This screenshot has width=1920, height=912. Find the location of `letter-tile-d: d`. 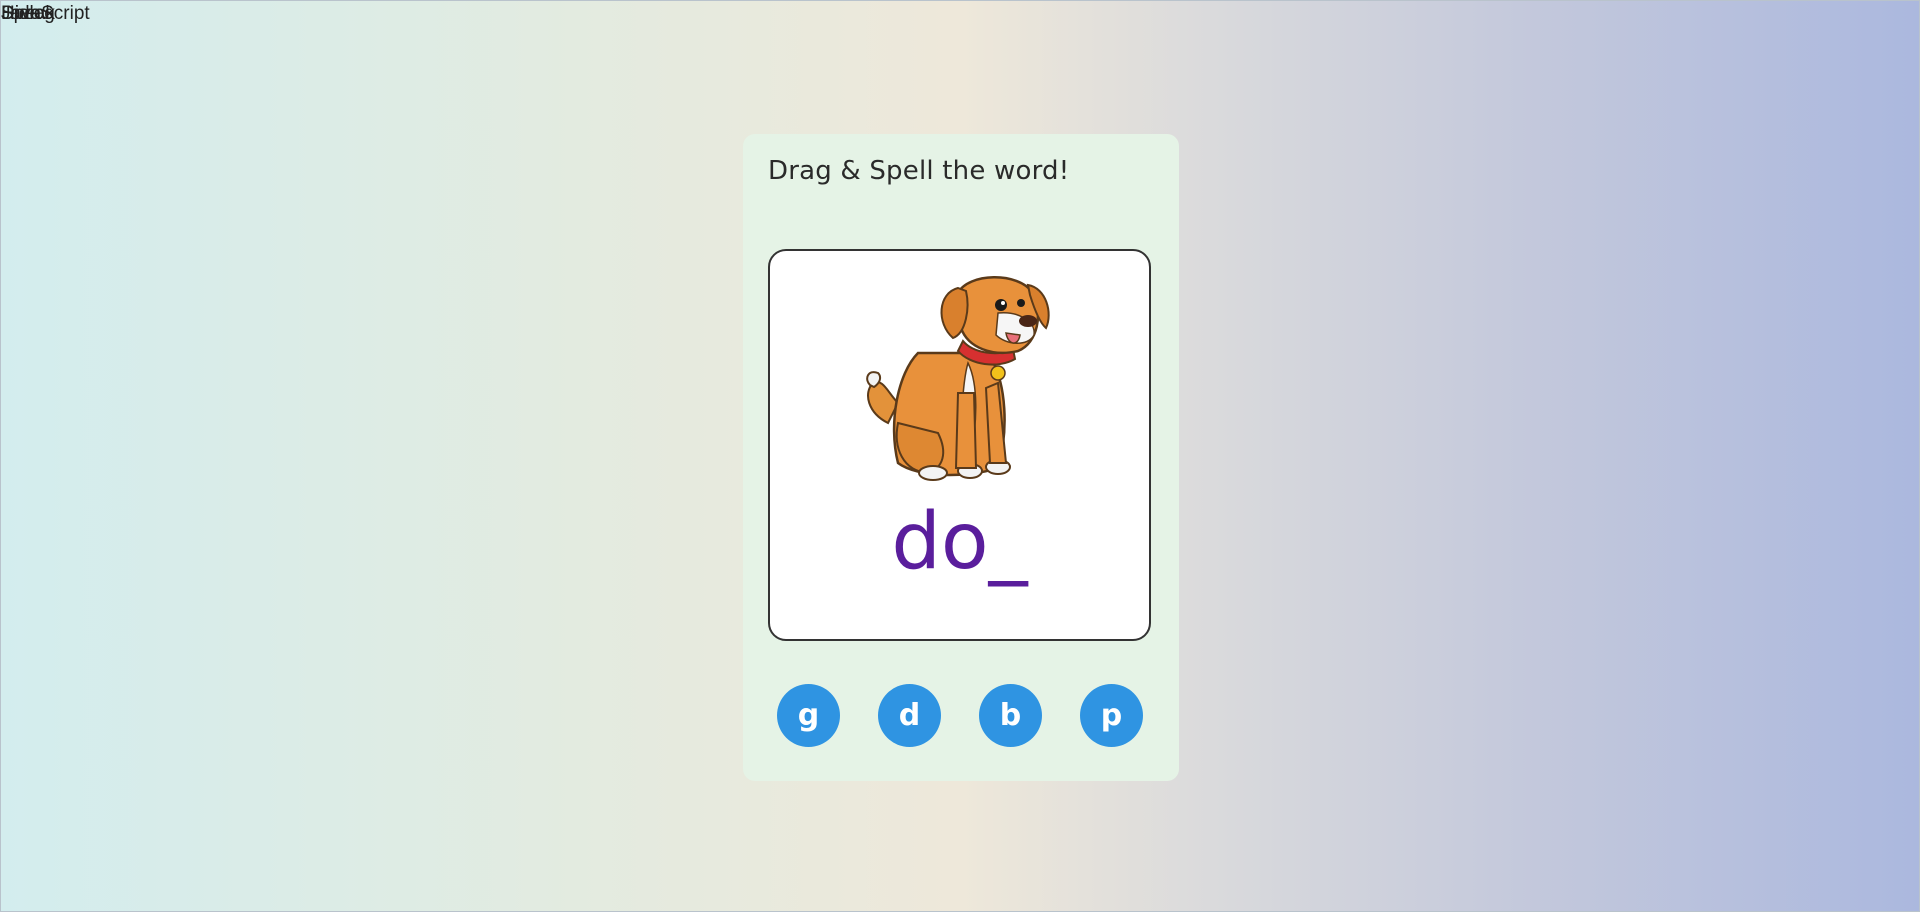

letter-tile-d: d is located at coordinates (909, 715).